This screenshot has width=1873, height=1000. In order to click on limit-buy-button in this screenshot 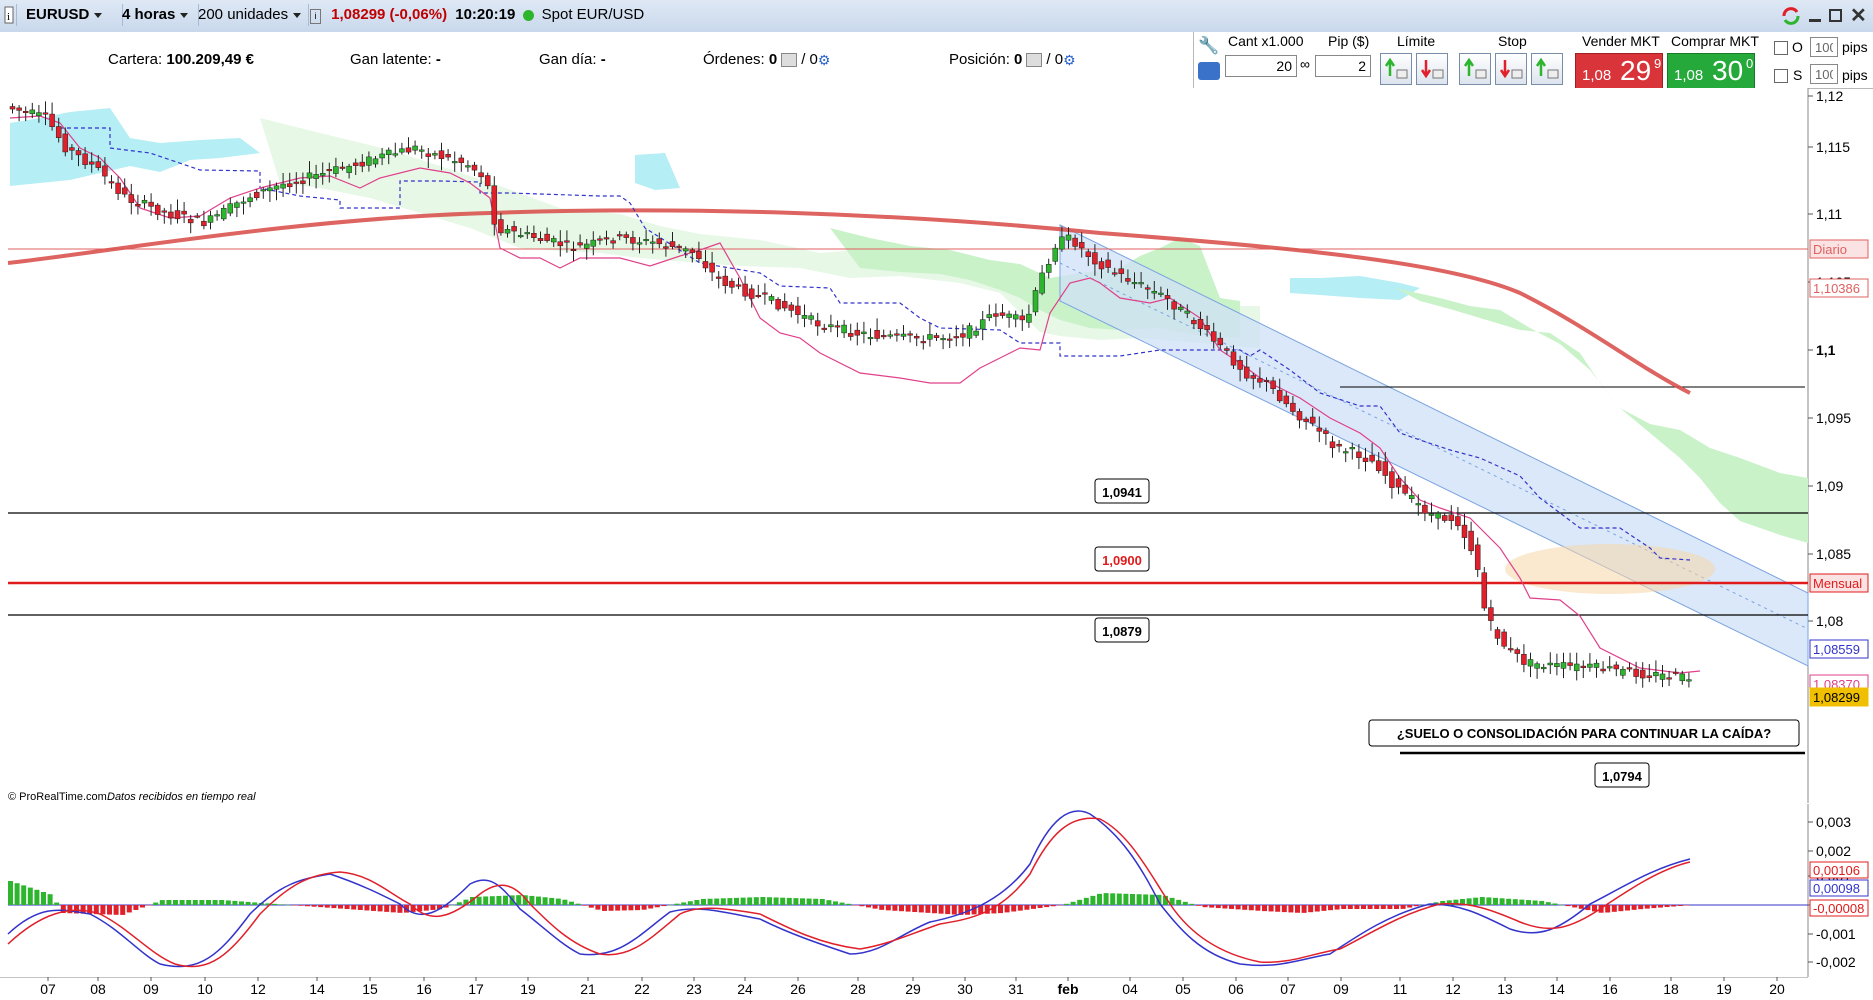, I will do `click(1396, 69)`.